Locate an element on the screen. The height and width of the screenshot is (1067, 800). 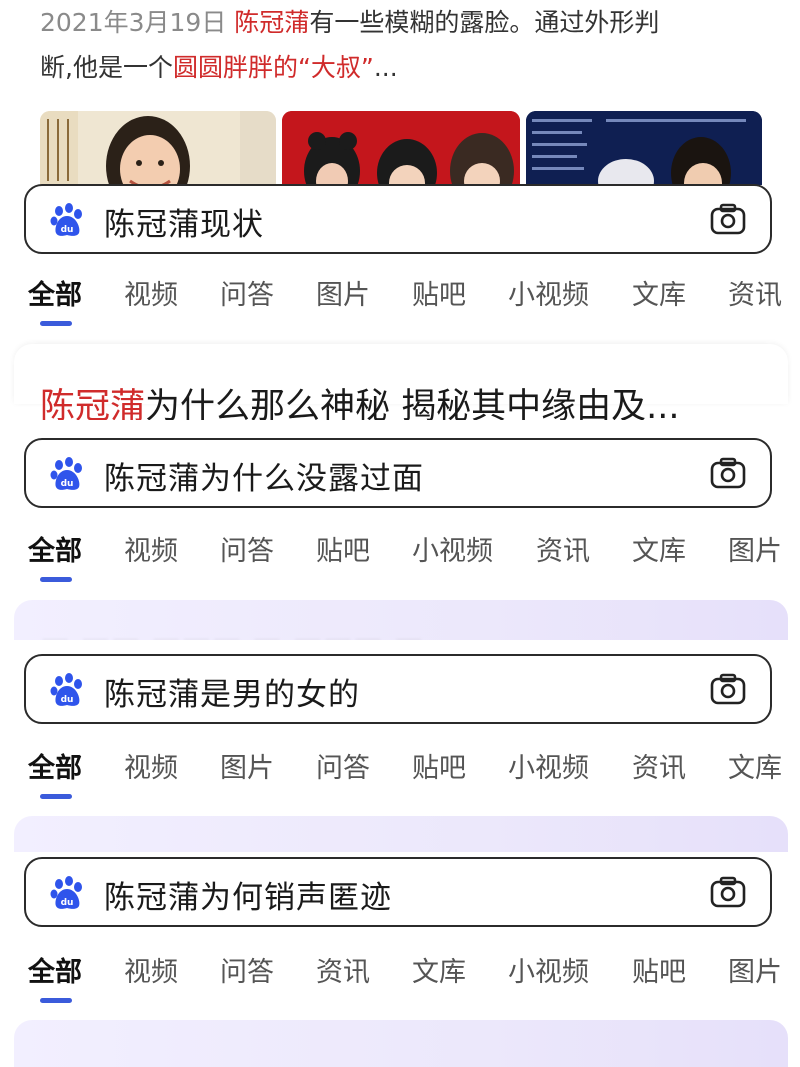
snippet-line-1: 2021年3月19日 陈冠蒲有一些模糊的露脸。通过外形判 is located at coordinates (349, 21).